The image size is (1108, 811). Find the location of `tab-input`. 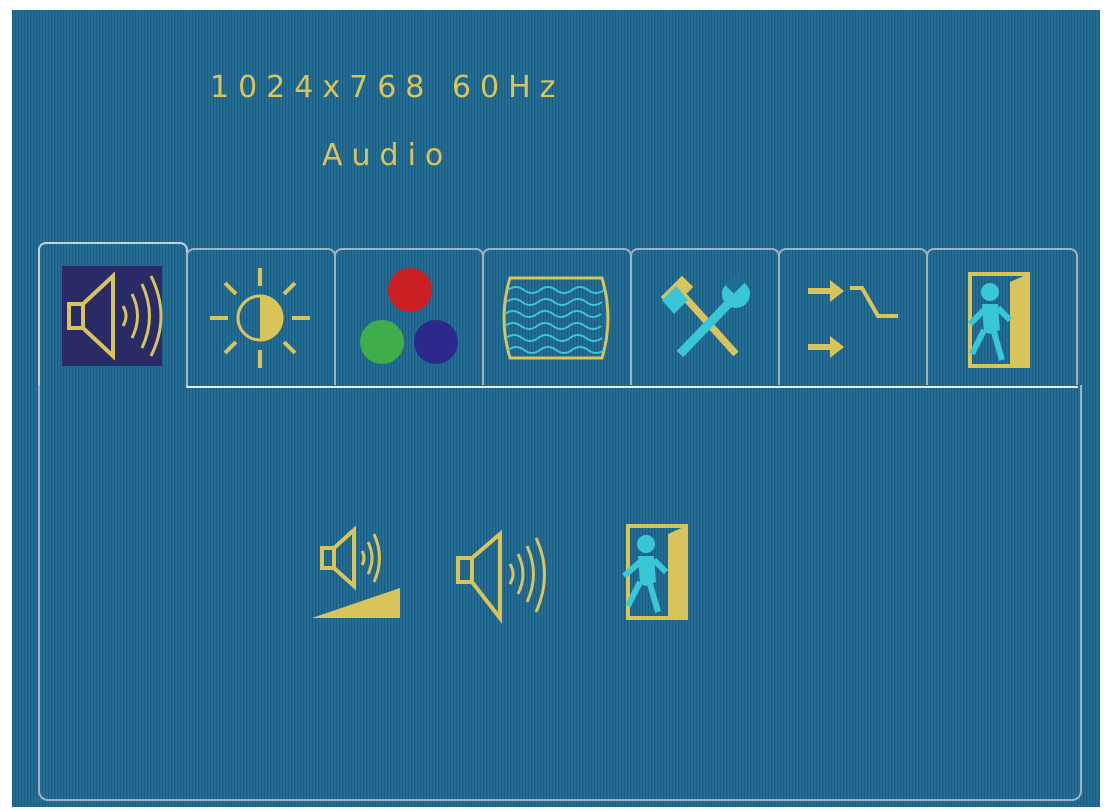

tab-input is located at coordinates (853, 316).